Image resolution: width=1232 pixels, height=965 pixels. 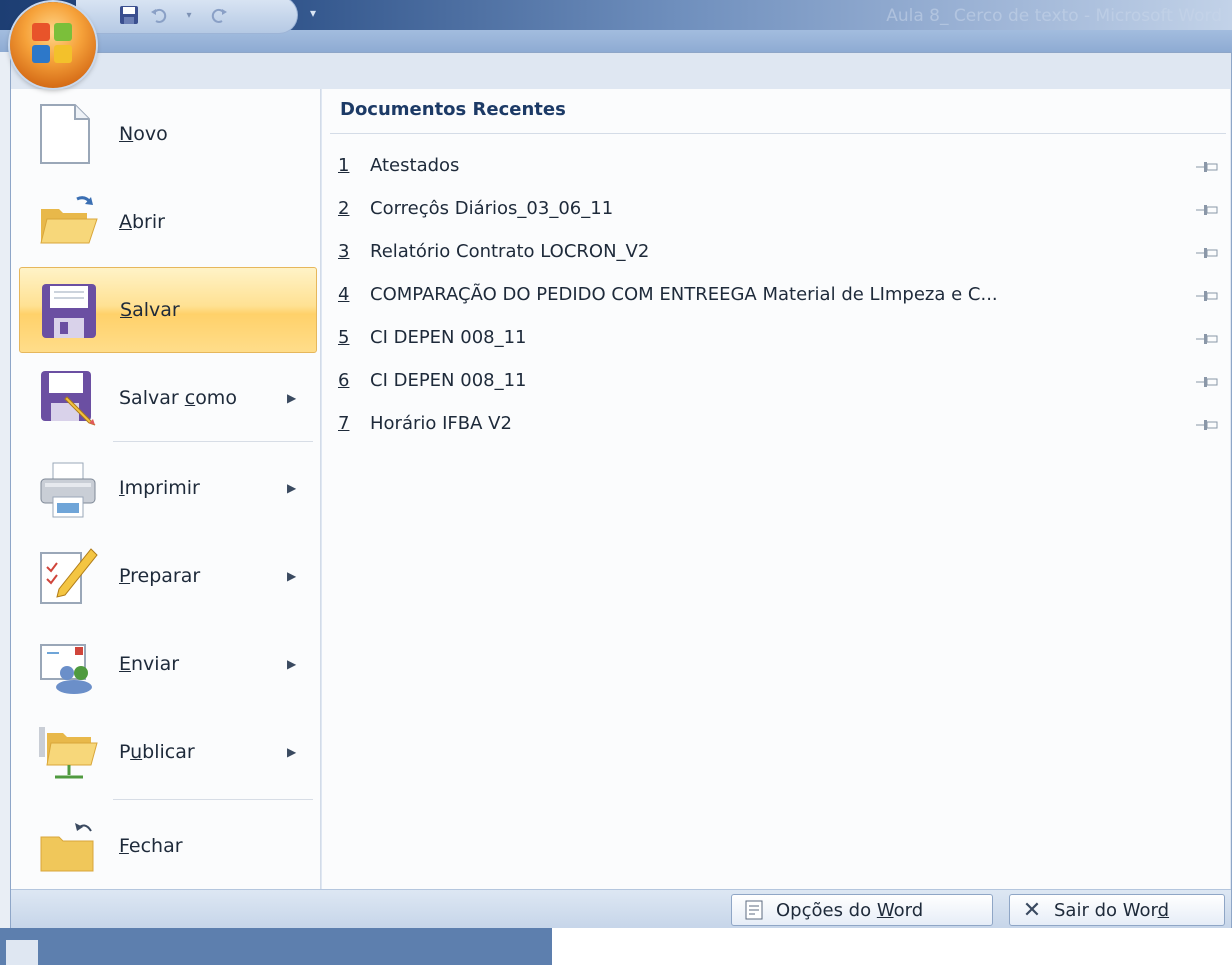 I want to click on recent-doc-number: 4, so click(x=344, y=294).